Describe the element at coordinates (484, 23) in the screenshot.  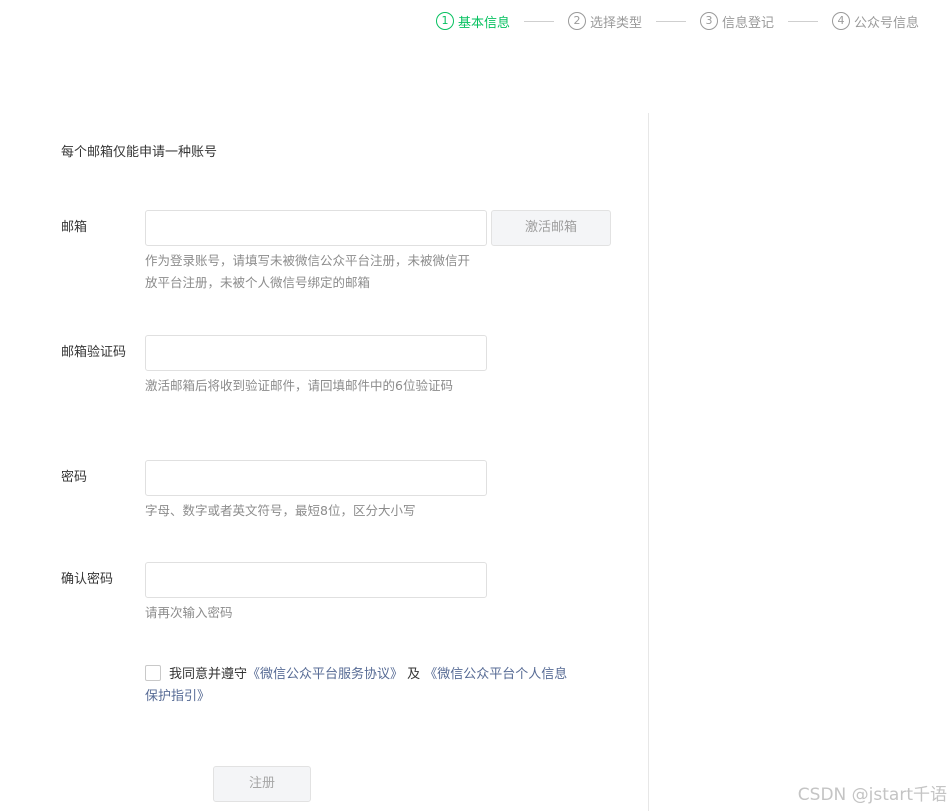
I see `step-label: 基本信息` at that location.